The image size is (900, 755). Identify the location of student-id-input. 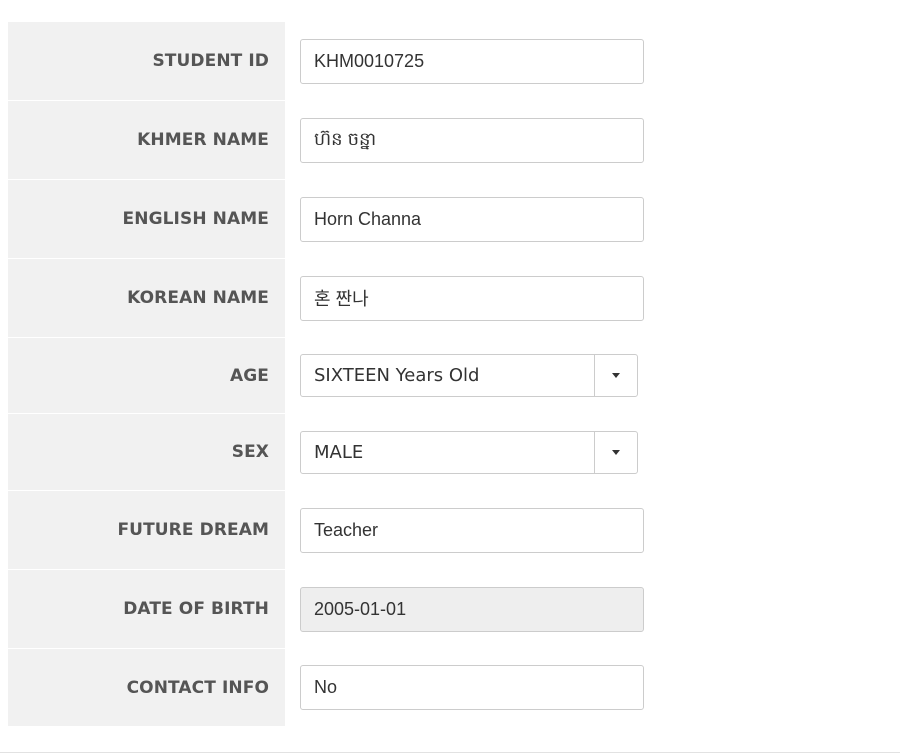
(472, 61).